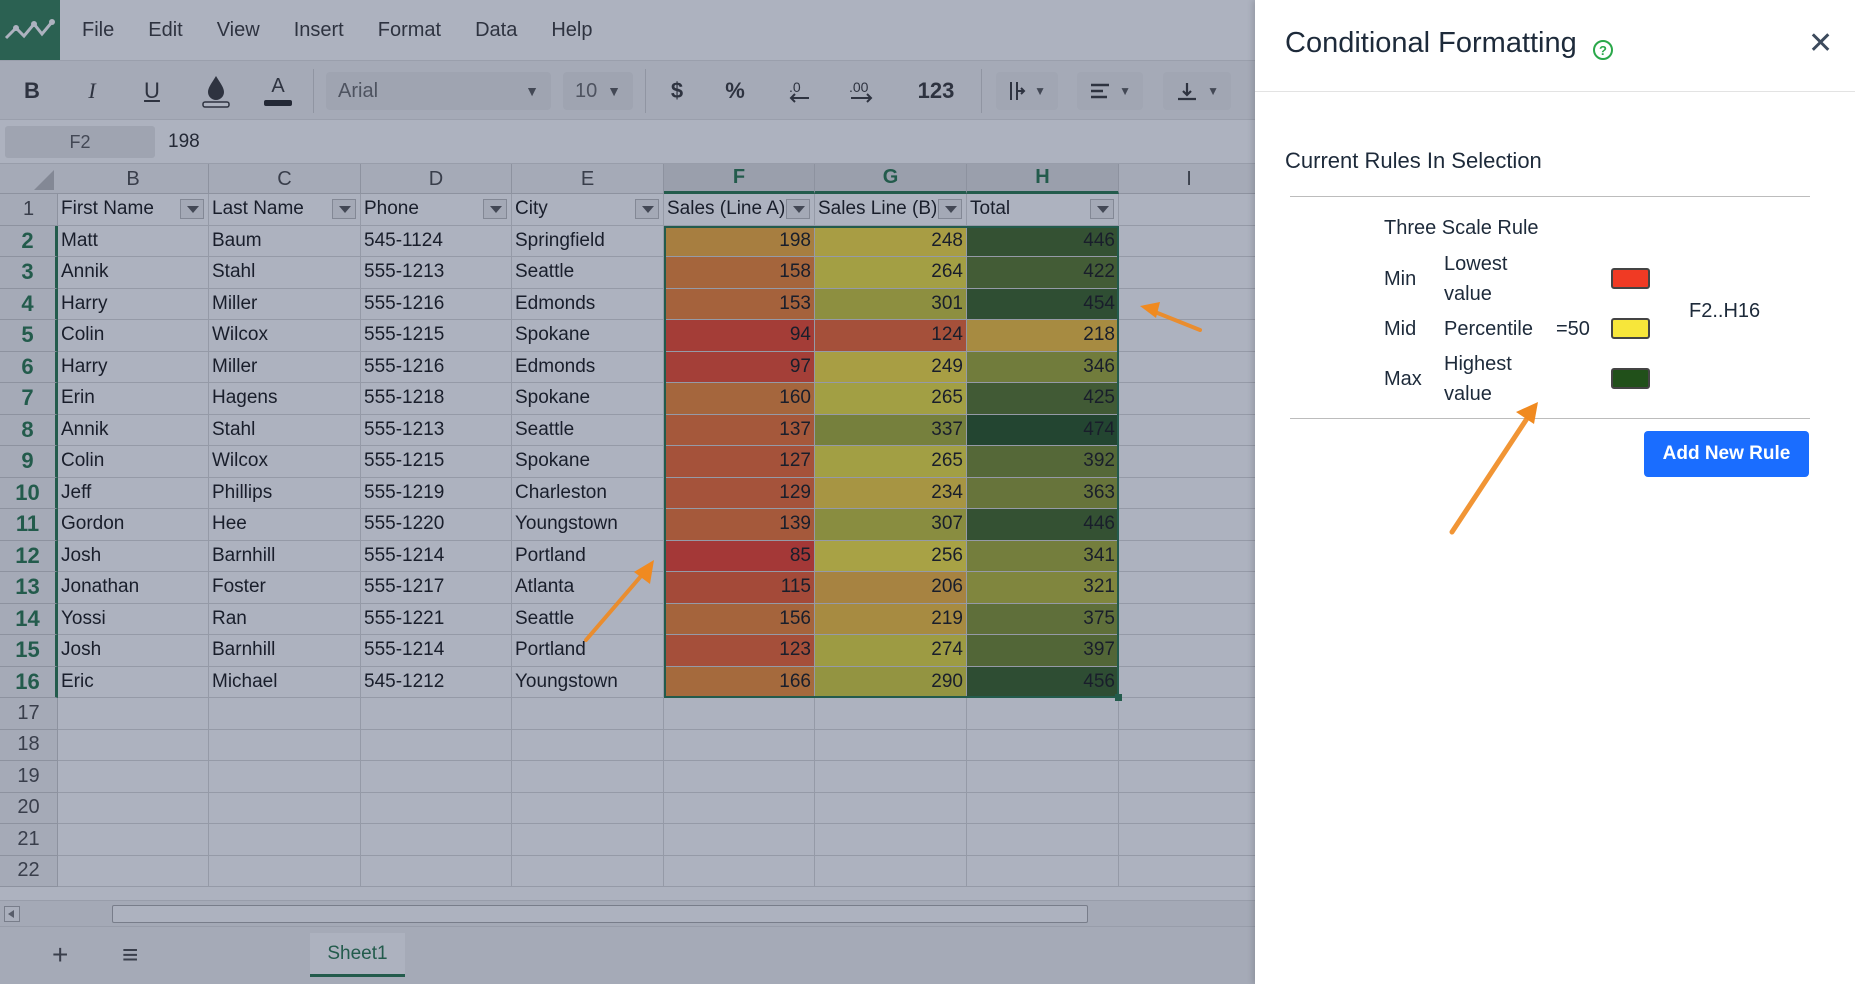 The image size is (1855, 984). I want to click on row-header-6: 6, so click(29, 367).